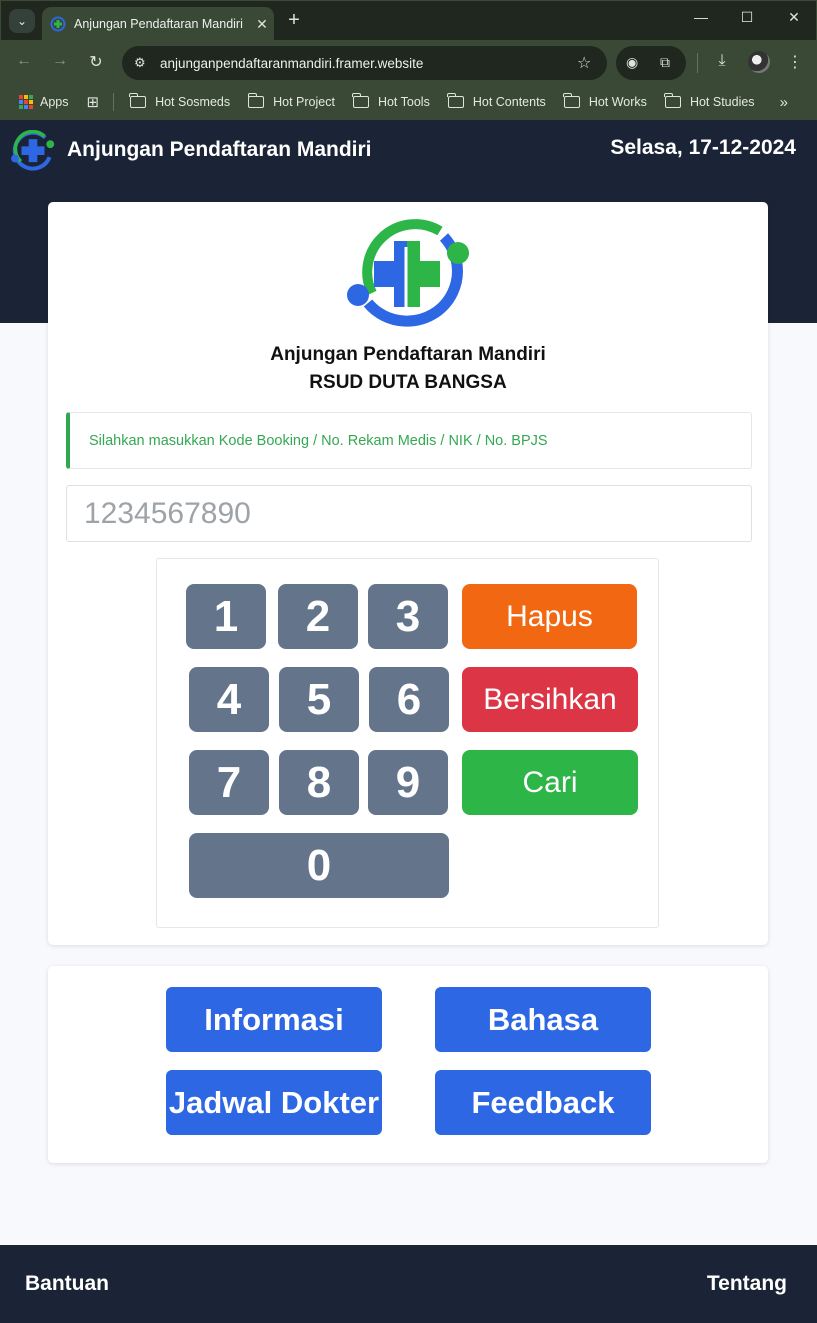 This screenshot has width=817, height=1323. What do you see at coordinates (229, 699) in the screenshot?
I see `key-4: 4` at bounding box center [229, 699].